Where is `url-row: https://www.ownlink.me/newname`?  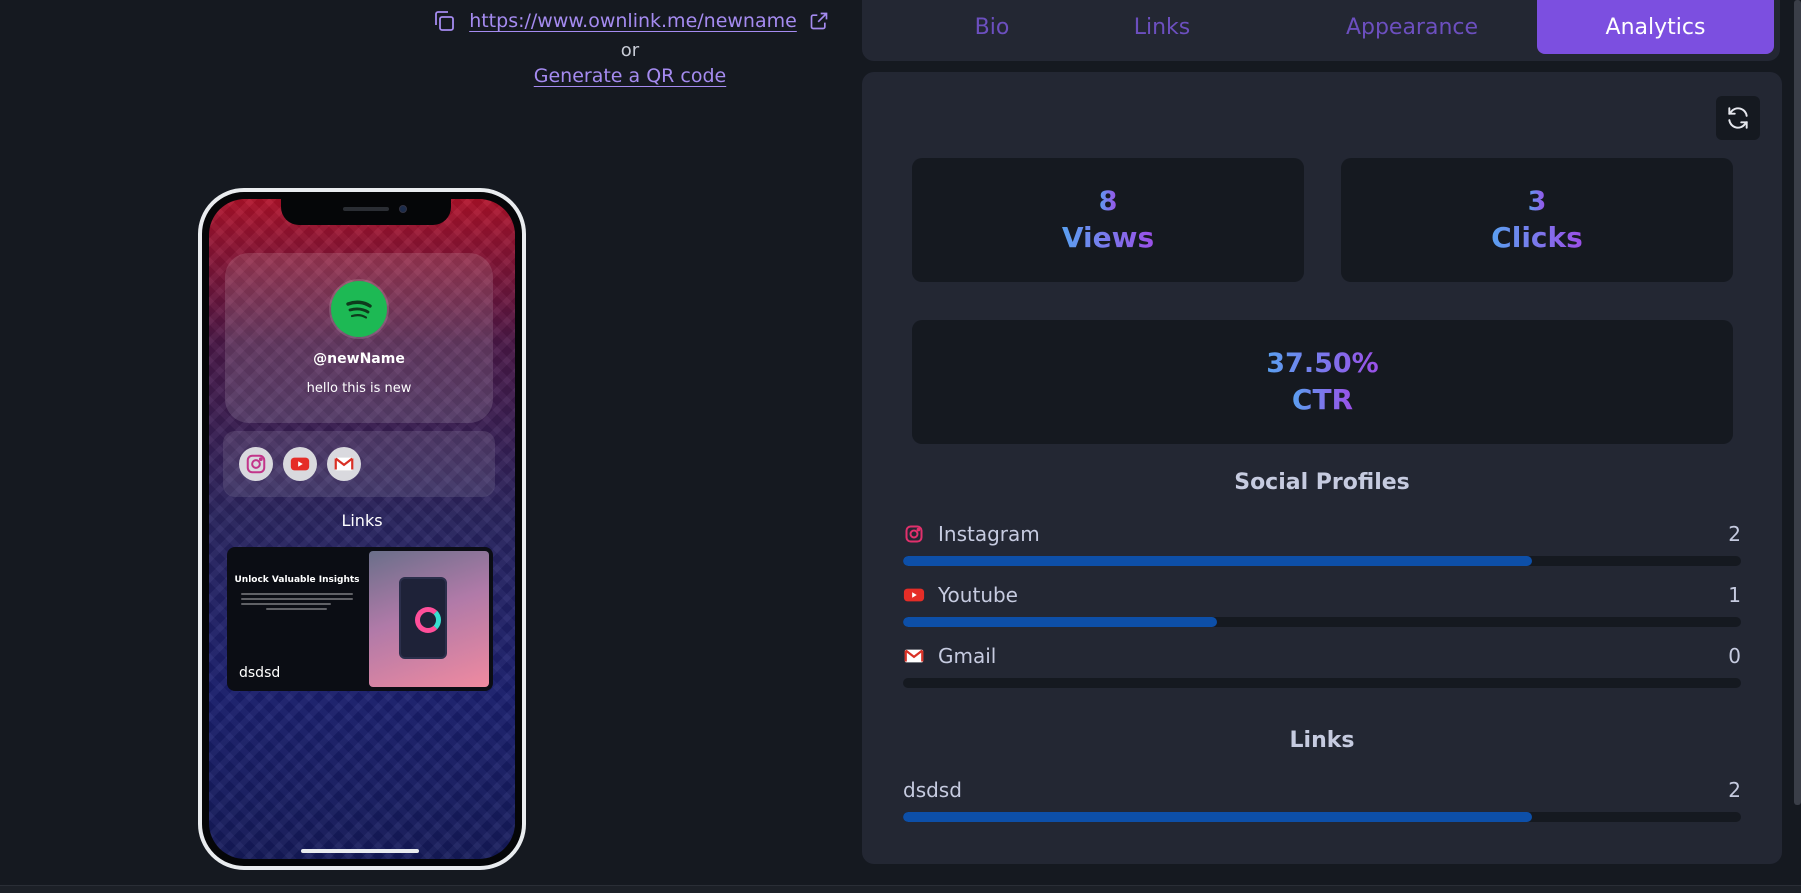
url-row: https://www.ownlink.me/newname is located at coordinates (630, 21).